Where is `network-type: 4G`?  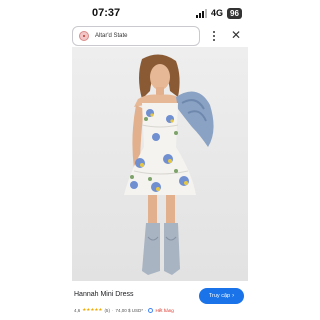
network-type: 4G is located at coordinates (217, 13).